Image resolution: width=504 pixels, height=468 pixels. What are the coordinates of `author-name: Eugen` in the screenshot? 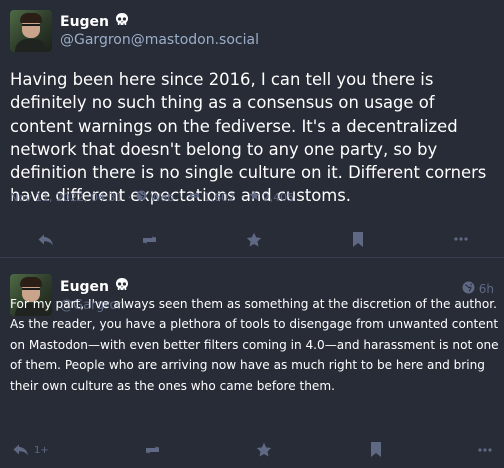 It's located at (95, 22).